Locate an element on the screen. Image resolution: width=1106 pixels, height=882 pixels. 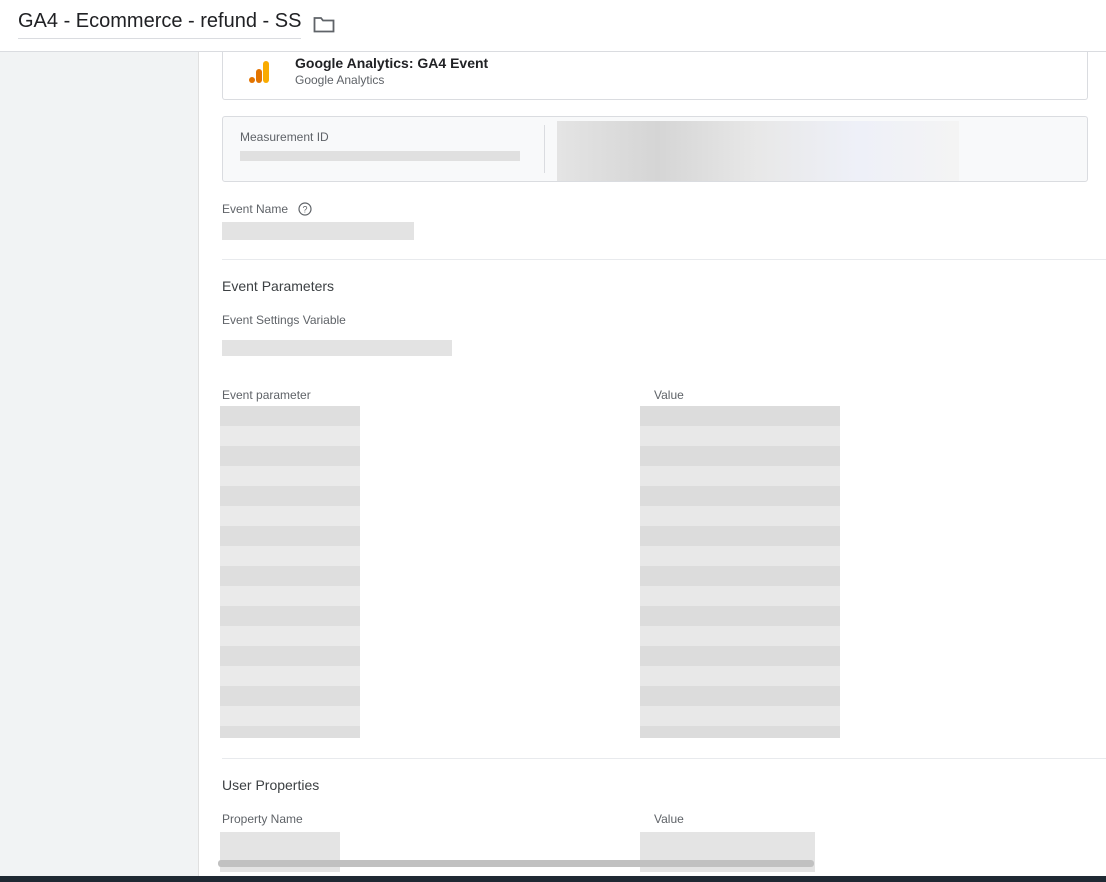
tag-title: GA4 - Ecommerce - refund - SS is located at coordinates (160, 23).